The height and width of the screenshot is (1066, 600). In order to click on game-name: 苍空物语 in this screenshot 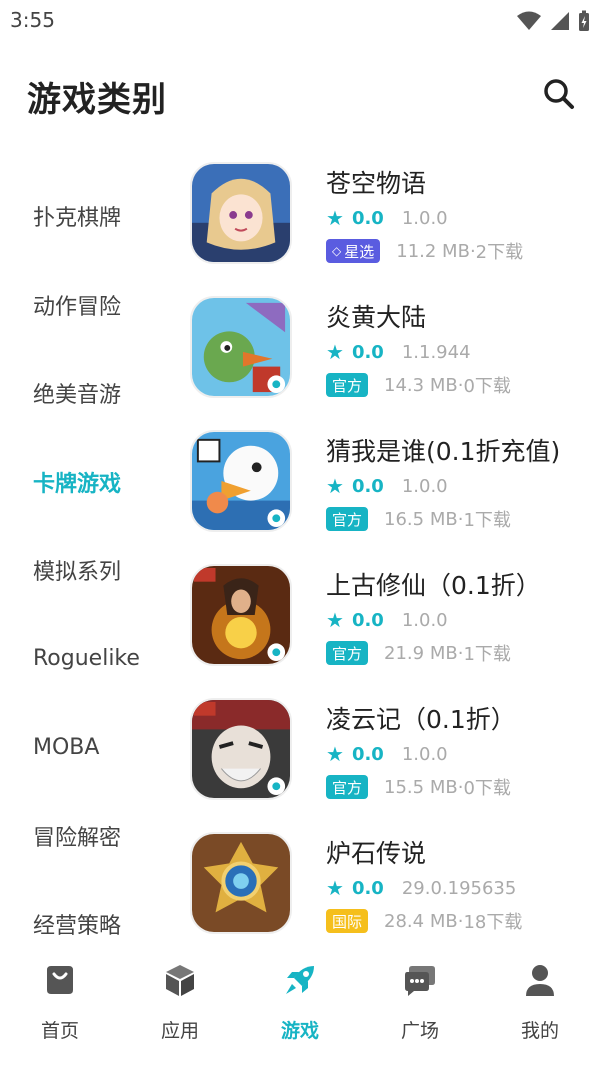, I will do `click(376, 183)`.